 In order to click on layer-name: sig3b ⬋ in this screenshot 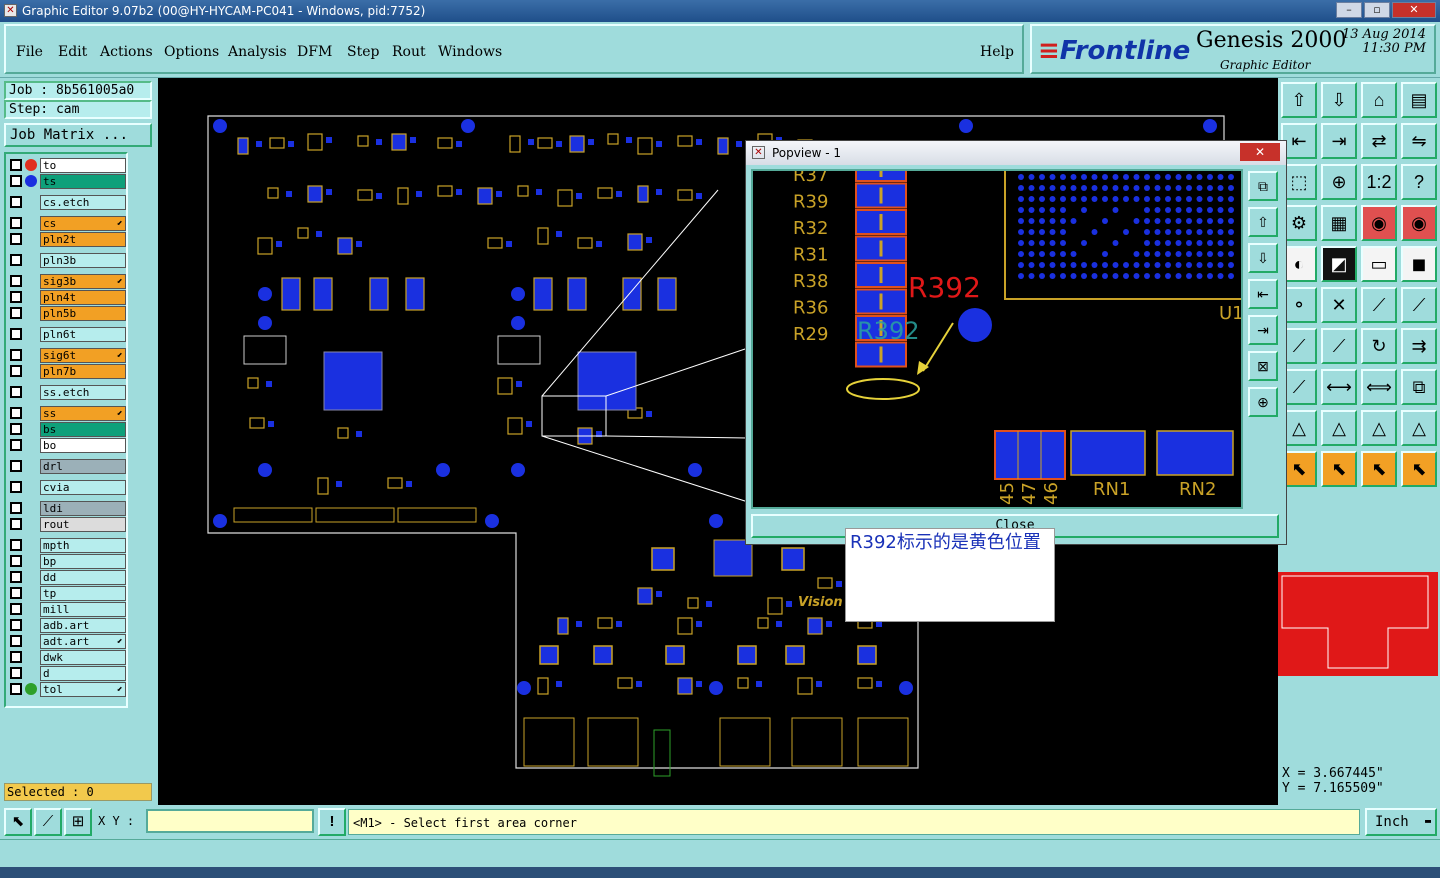, I will do `click(83, 281)`.